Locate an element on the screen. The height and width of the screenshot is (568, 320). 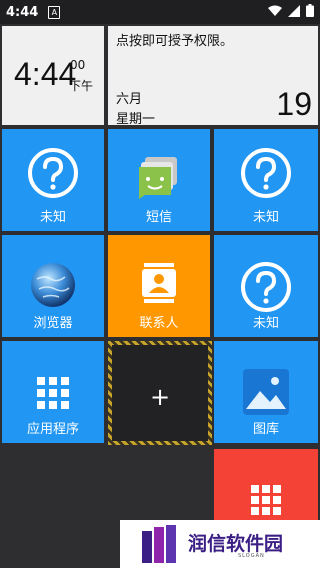
watermark: 润信软件园 SLOGAN is located at coordinates (220, 544).